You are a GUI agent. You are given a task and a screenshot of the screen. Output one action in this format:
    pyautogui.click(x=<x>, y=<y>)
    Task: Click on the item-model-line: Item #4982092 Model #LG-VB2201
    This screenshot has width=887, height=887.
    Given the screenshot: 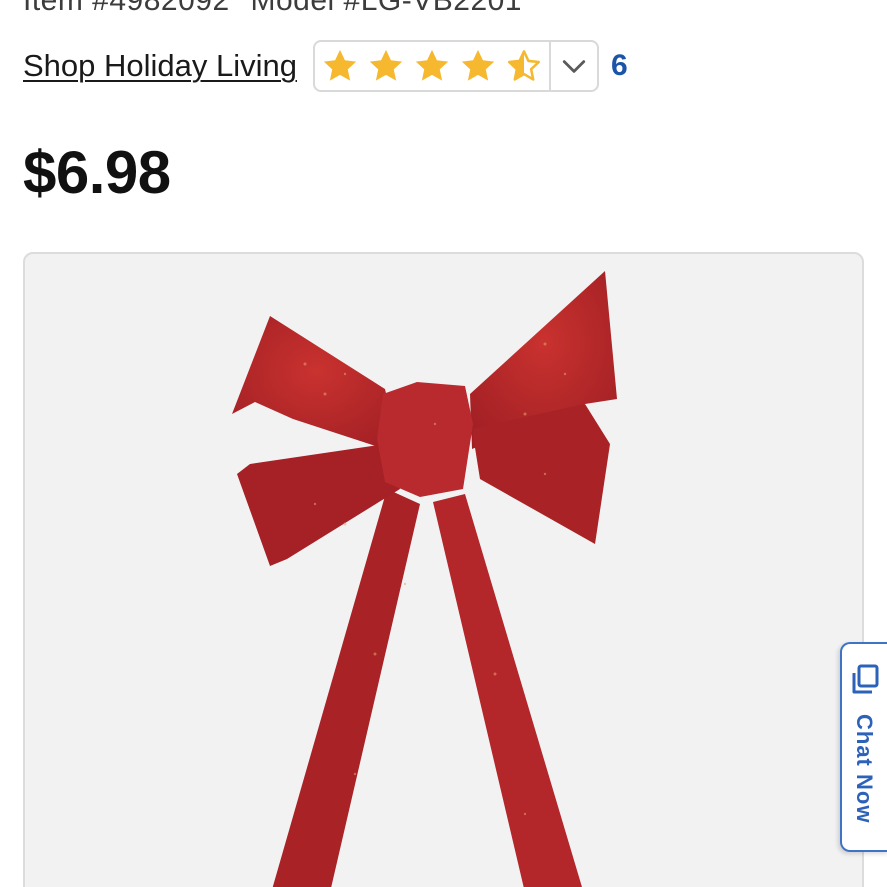 What is the action you would take?
    pyautogui.click(x=278, y=9)
    